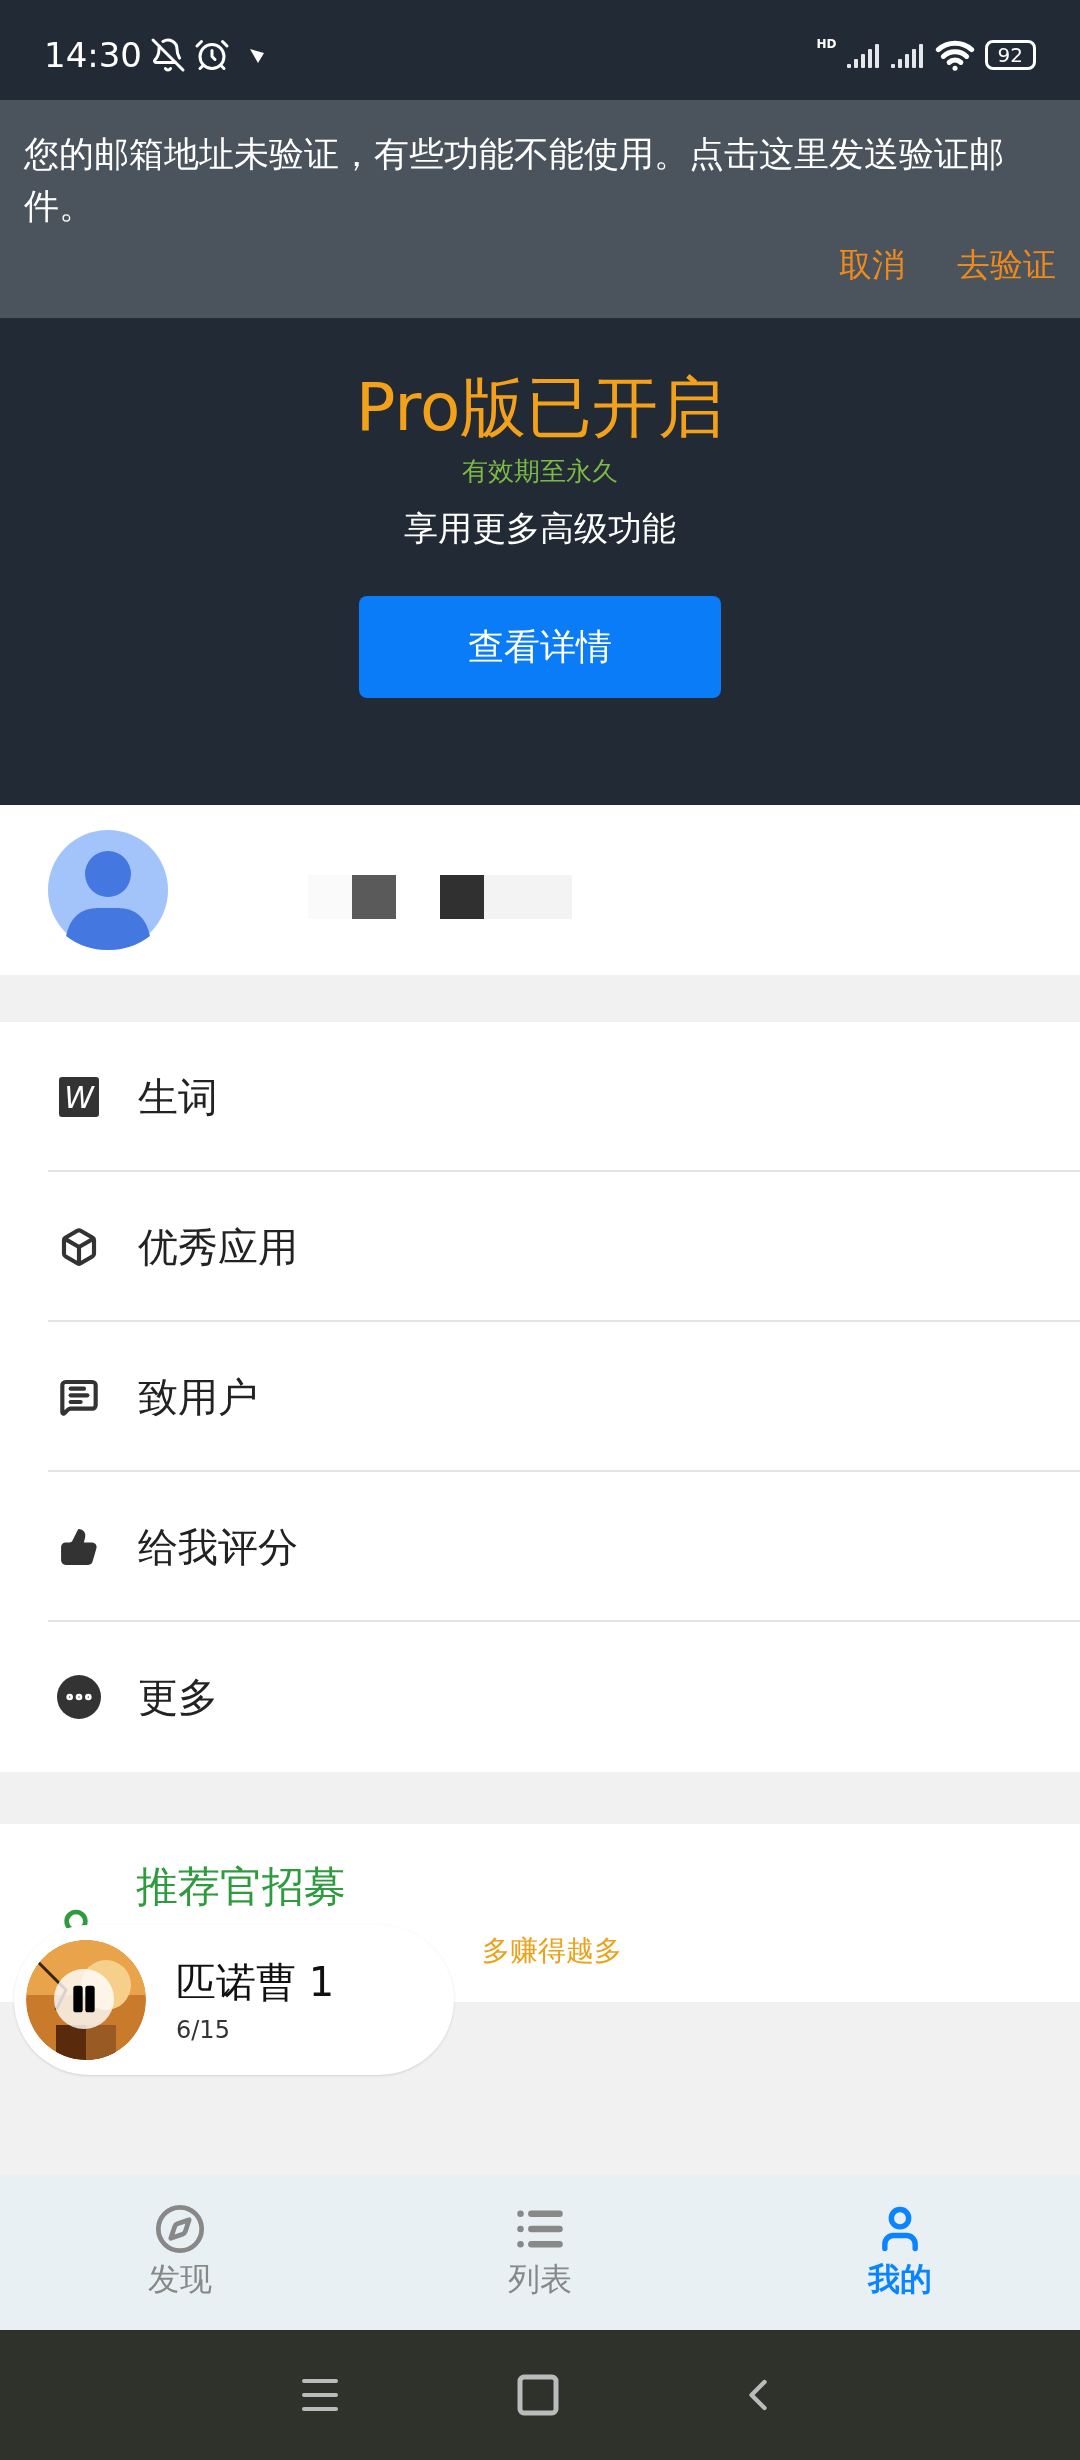  I want to click on validity-text: 有效期至永久, so click(540, 471).